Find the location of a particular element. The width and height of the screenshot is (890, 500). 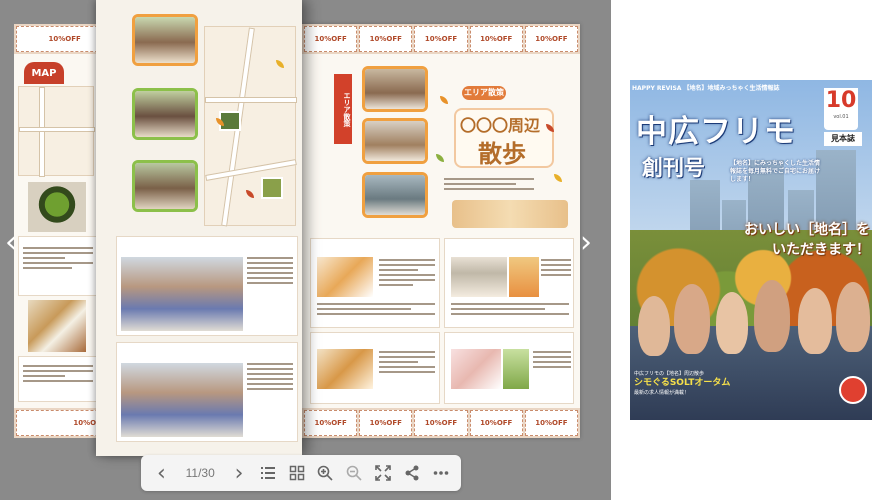

title-placeholder: 〇〇〇周辺 is located at coordinates (500, 125).